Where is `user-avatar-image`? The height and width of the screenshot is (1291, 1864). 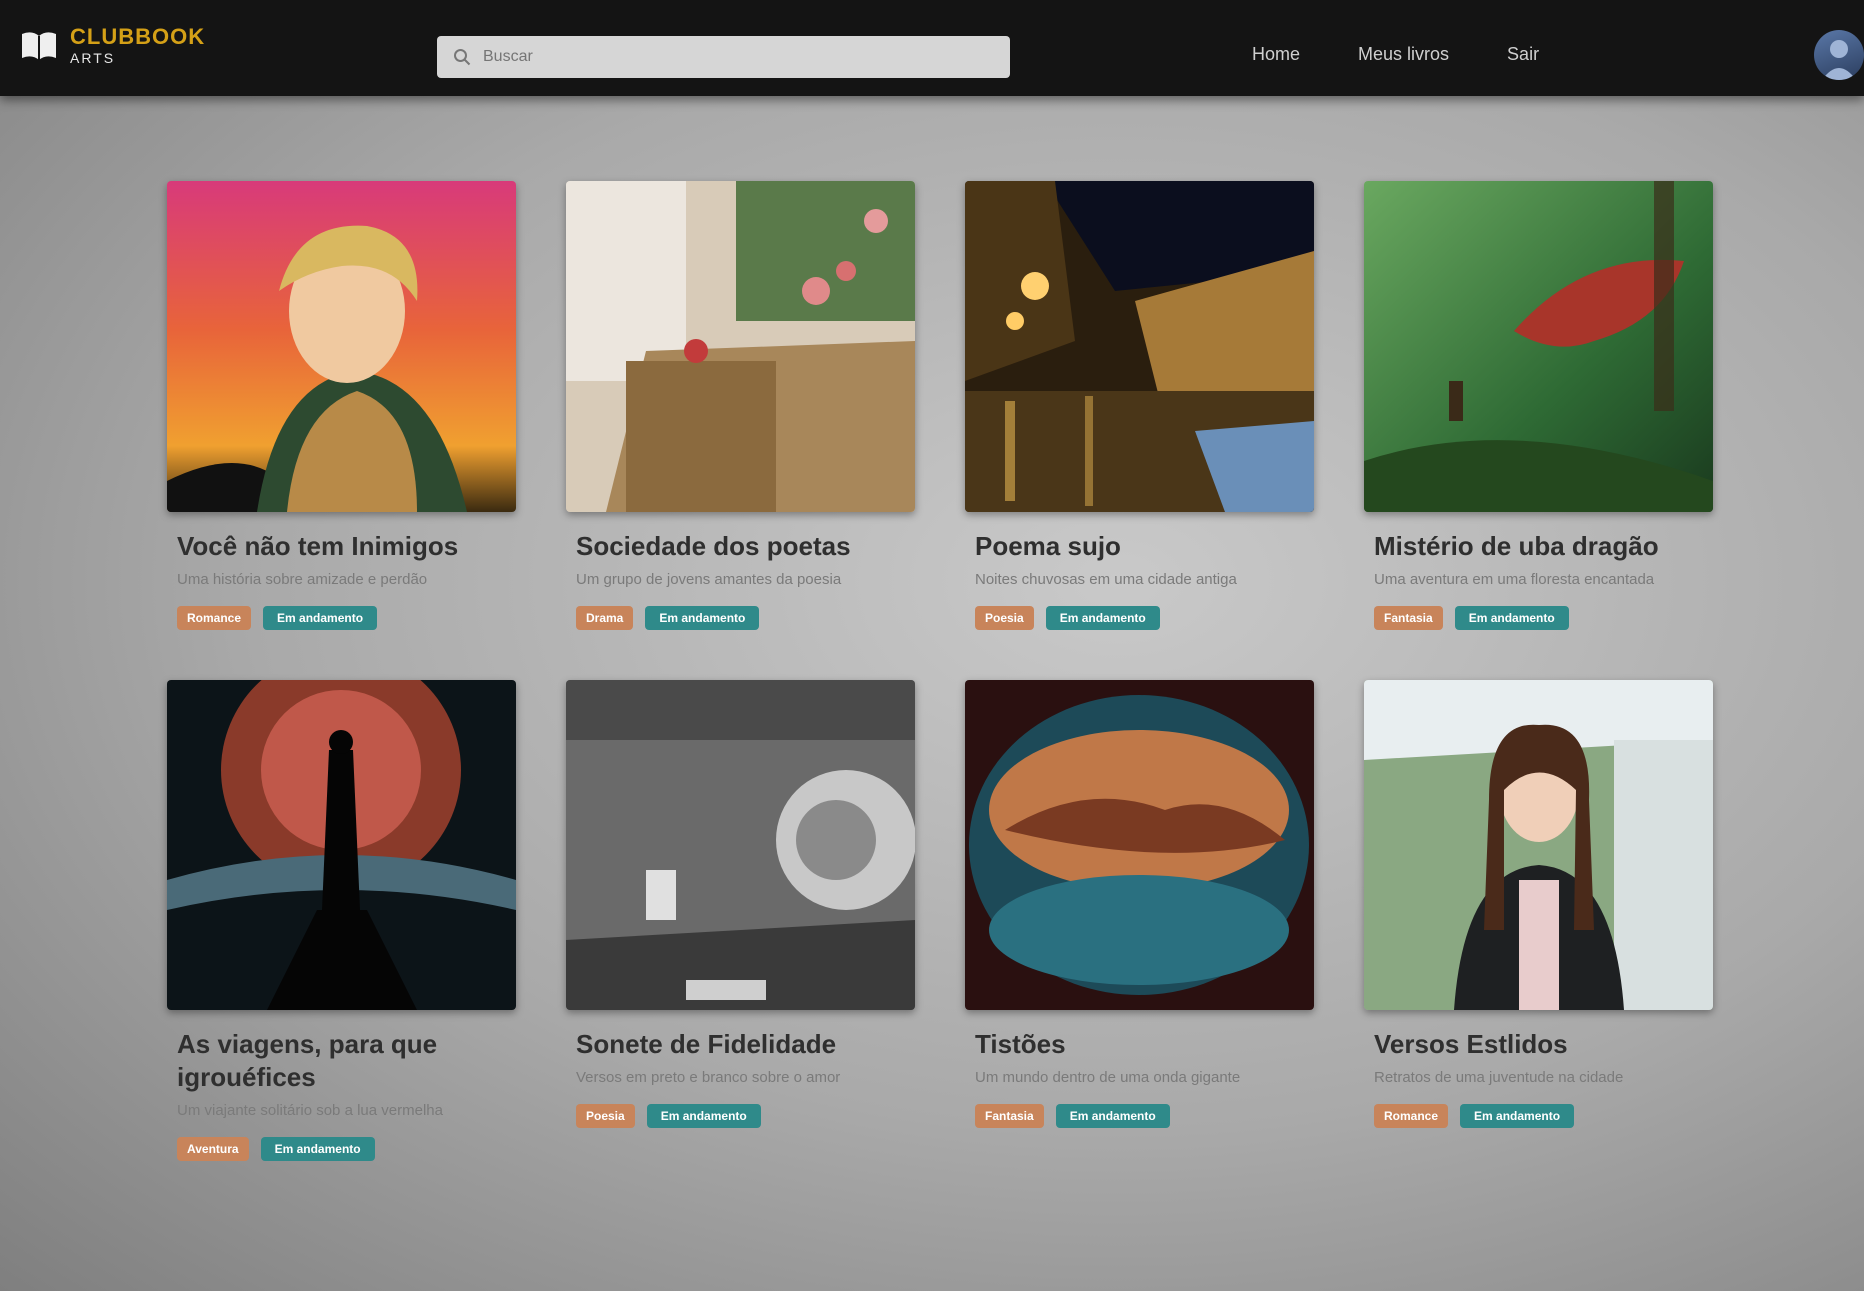 user-avatar-image is located at coordinates (1839, 60).